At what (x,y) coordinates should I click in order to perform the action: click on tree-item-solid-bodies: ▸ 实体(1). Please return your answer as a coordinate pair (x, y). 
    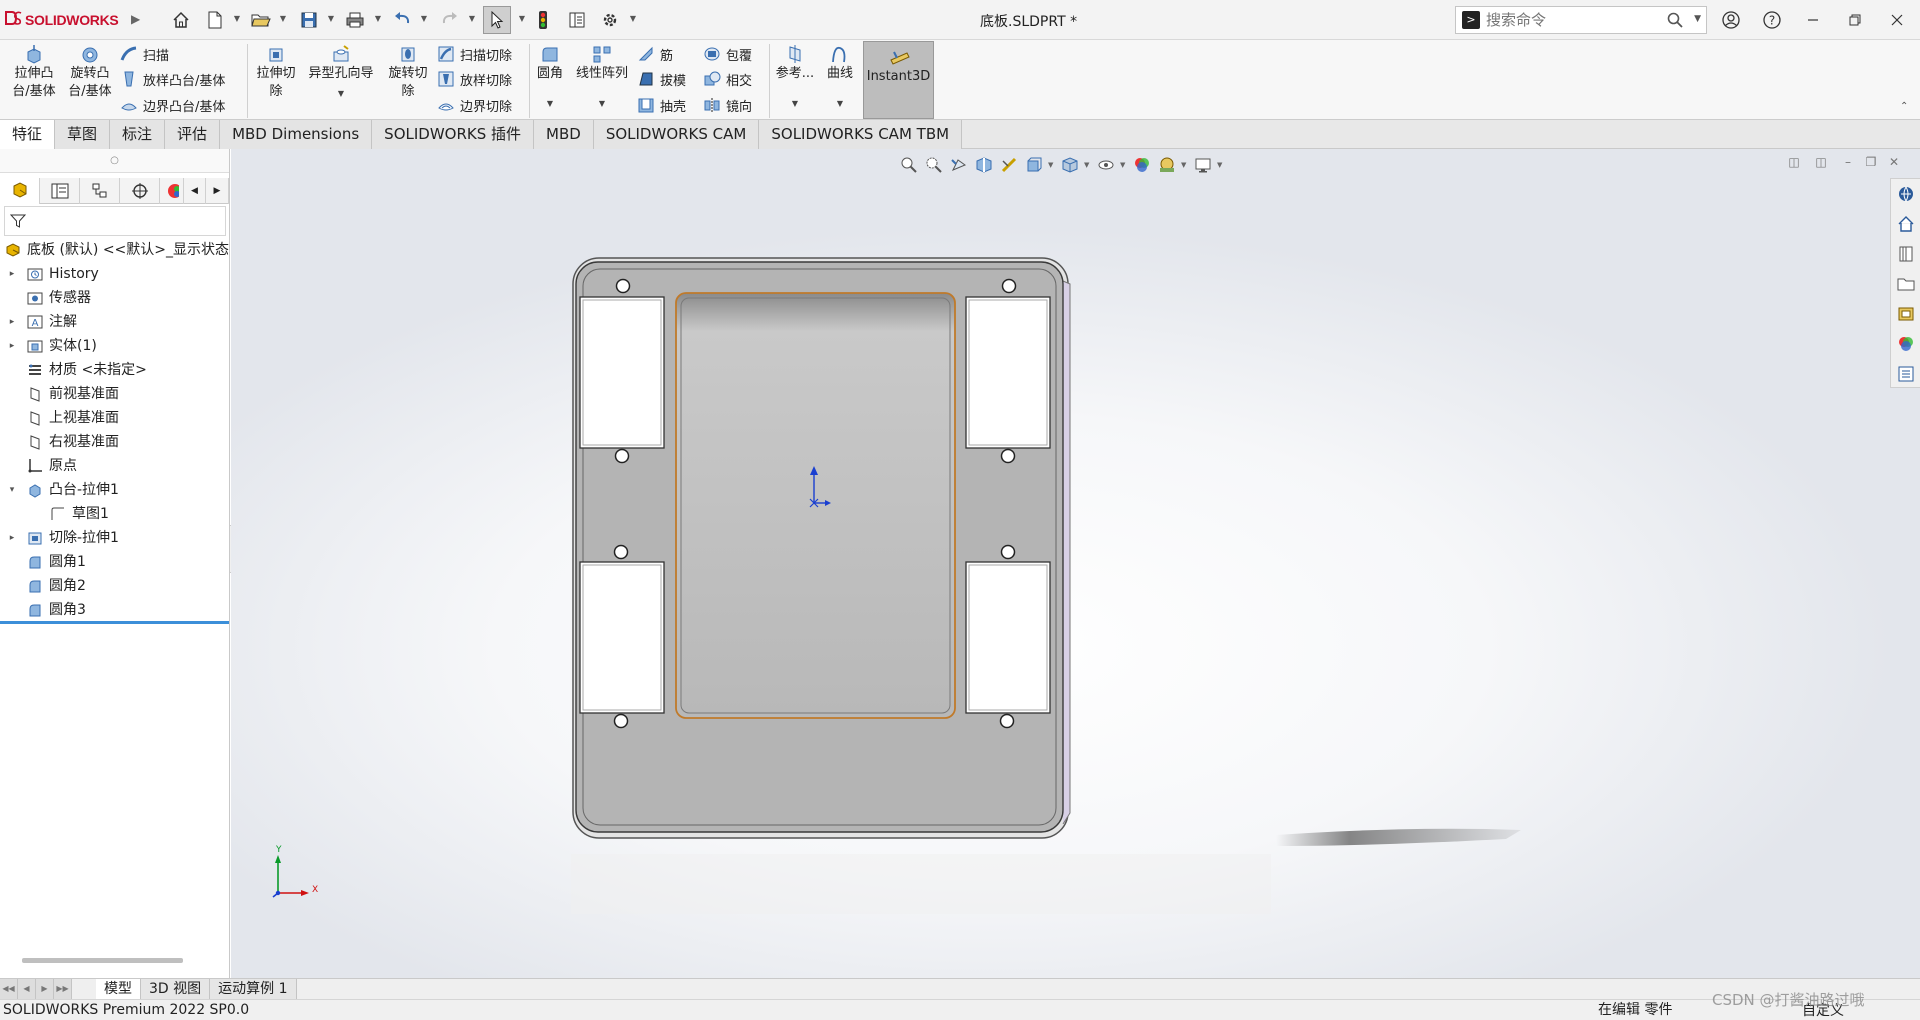
    Looking at the image, I should click on (114, 346).